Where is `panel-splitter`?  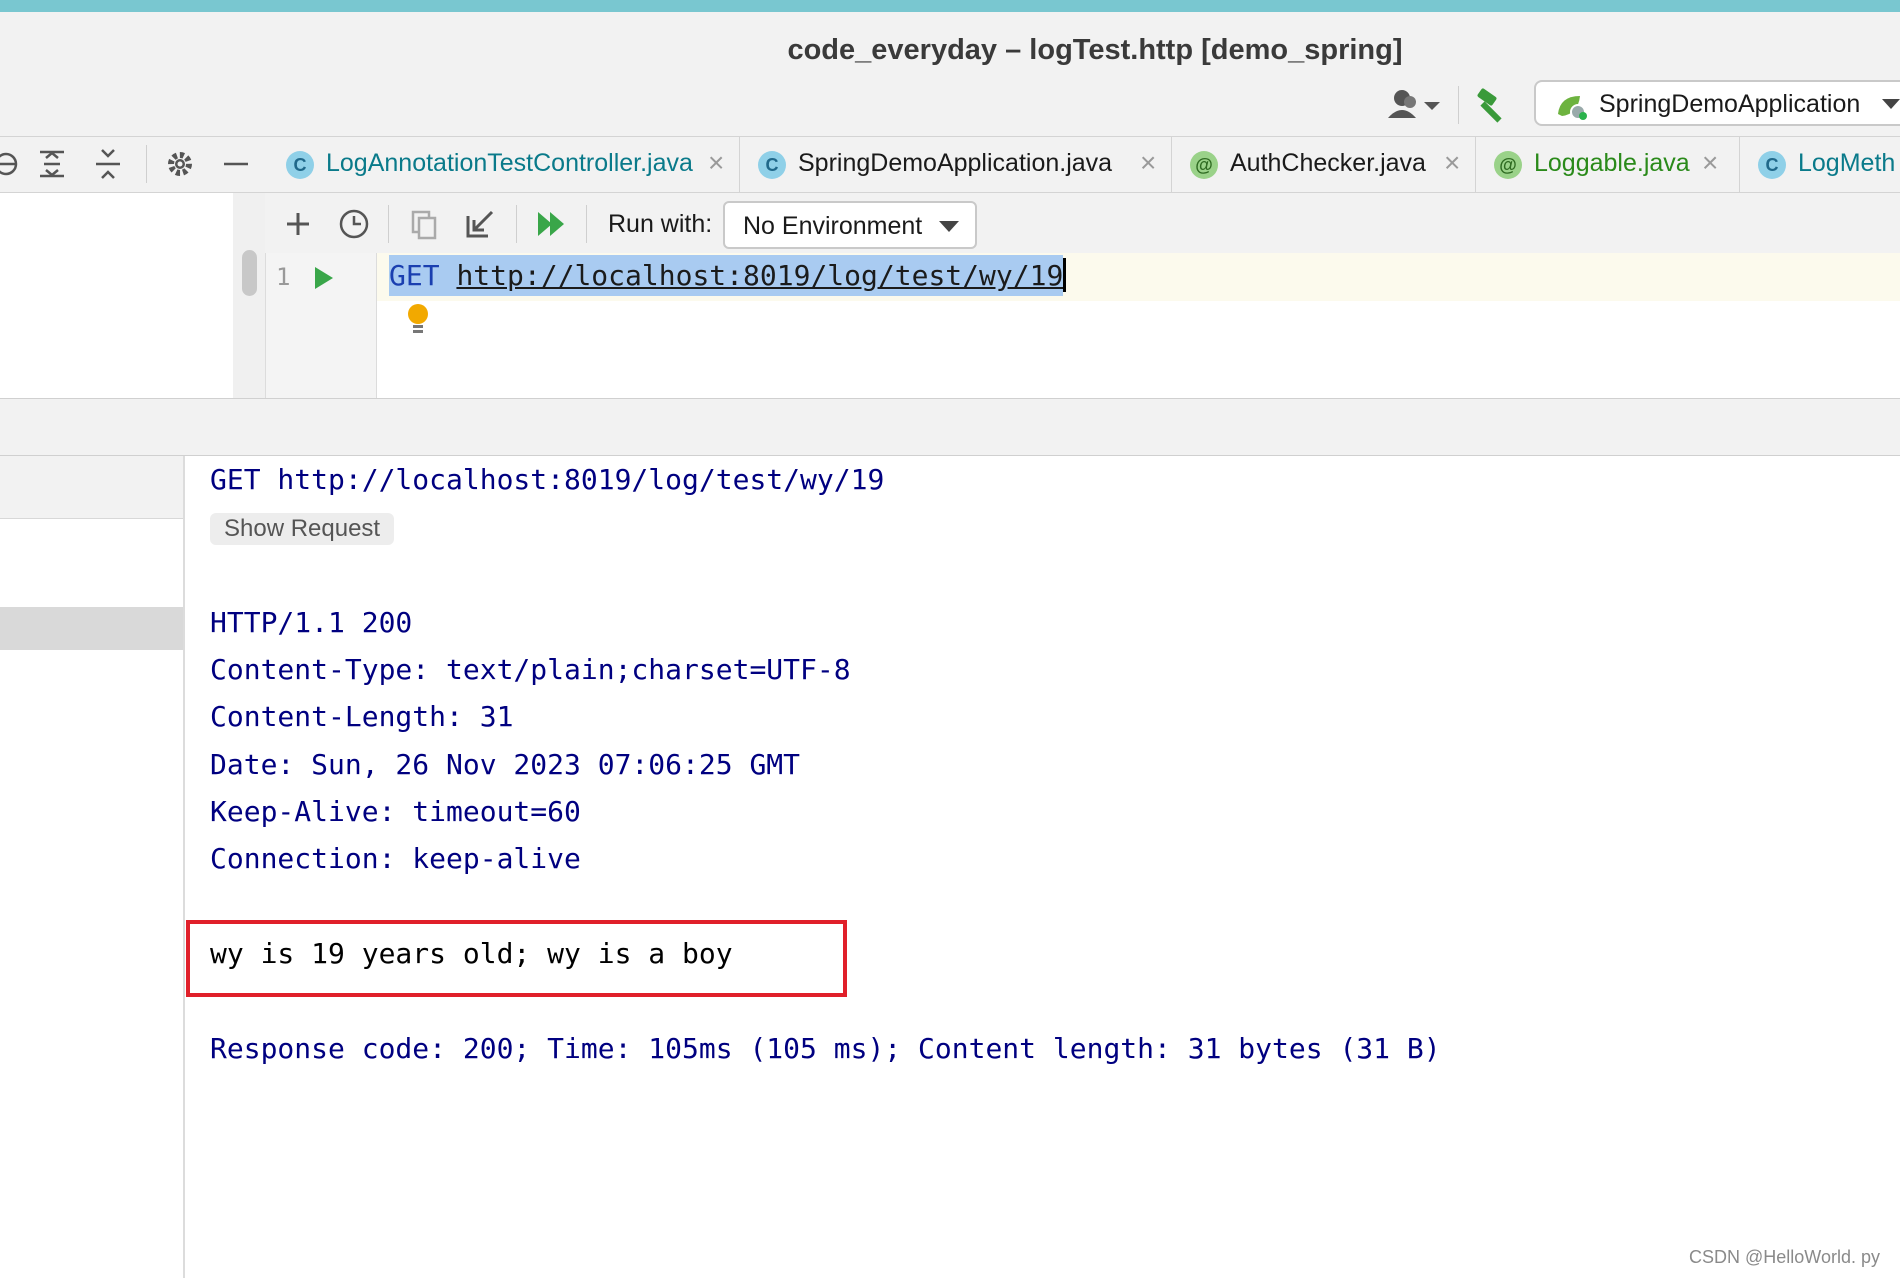 panel-splitter is located at coordinates (950, 427).